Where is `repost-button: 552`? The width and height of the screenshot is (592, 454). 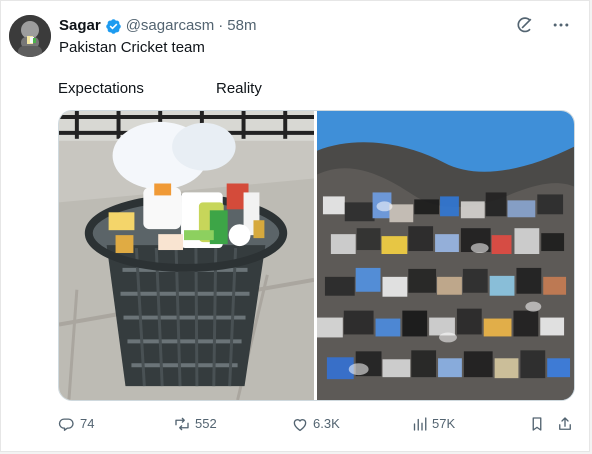
repost-button: 552 is located at coordinates (195, 424).